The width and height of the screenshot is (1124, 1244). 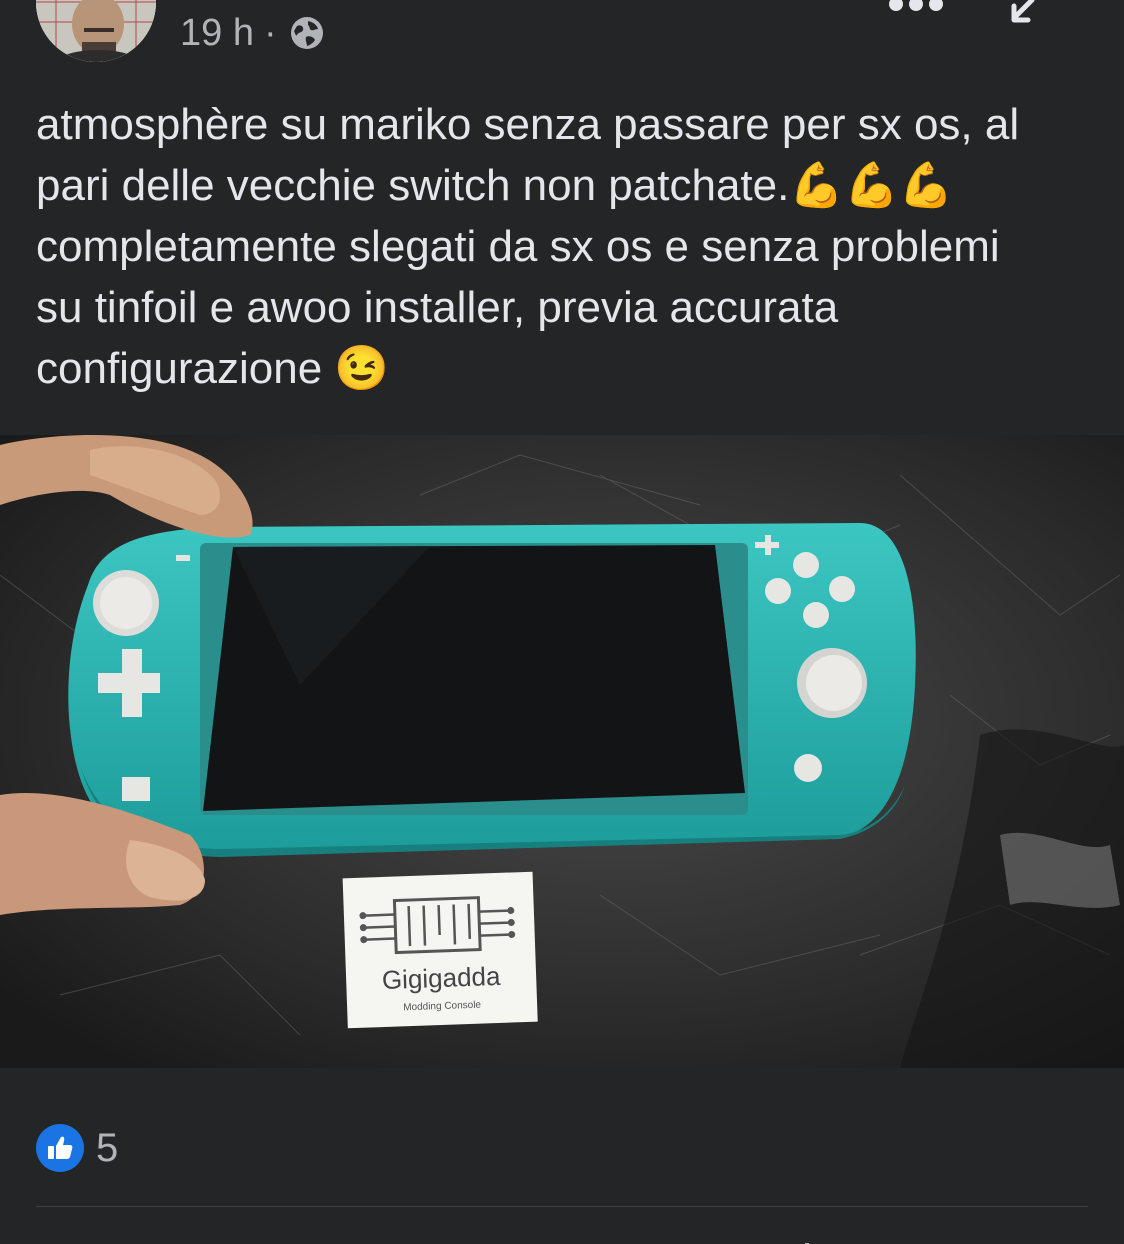 I want to click on author-avatar, so click(x=96, y=31).